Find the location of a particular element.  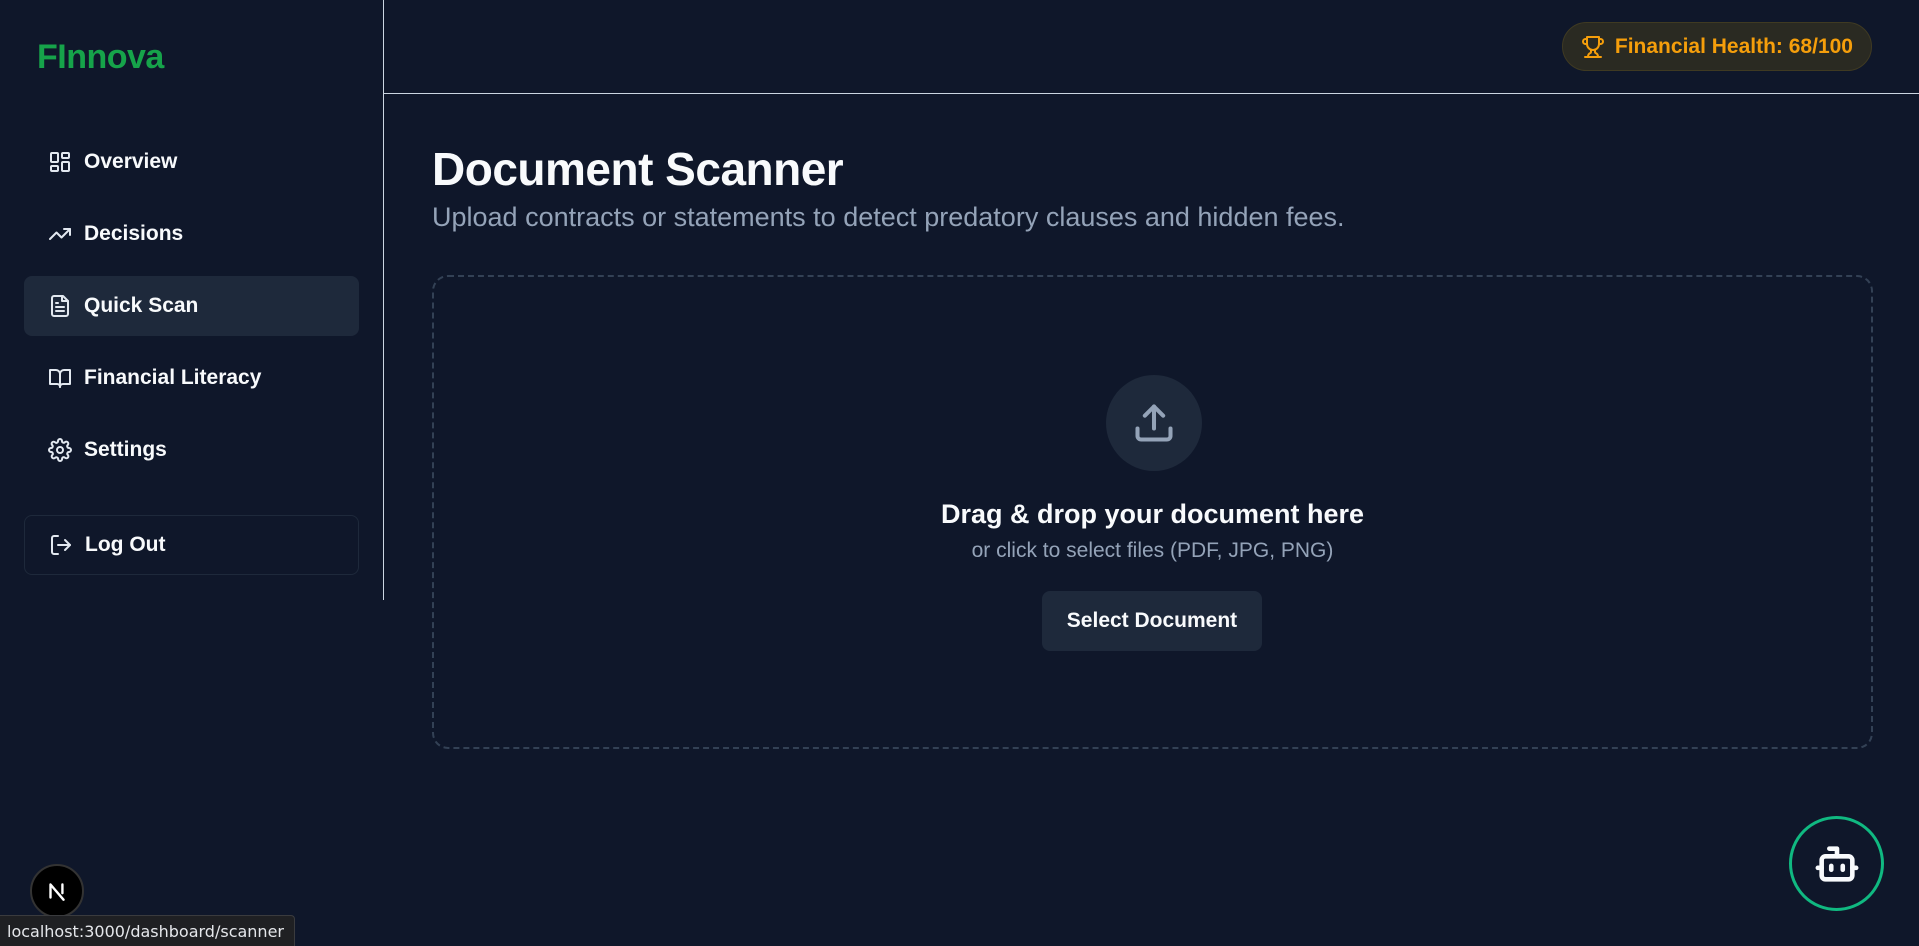

page-title: Document Scanner is located at coordinates (638, 169).